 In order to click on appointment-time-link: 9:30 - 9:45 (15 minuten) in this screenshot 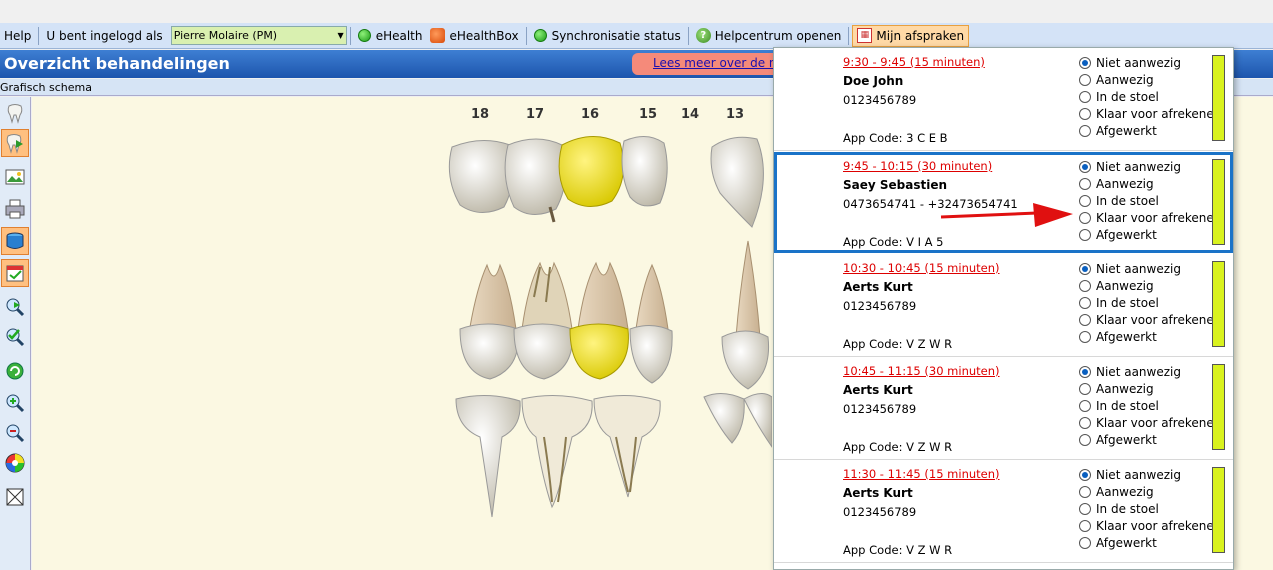, I will do `click(914, 62)`.